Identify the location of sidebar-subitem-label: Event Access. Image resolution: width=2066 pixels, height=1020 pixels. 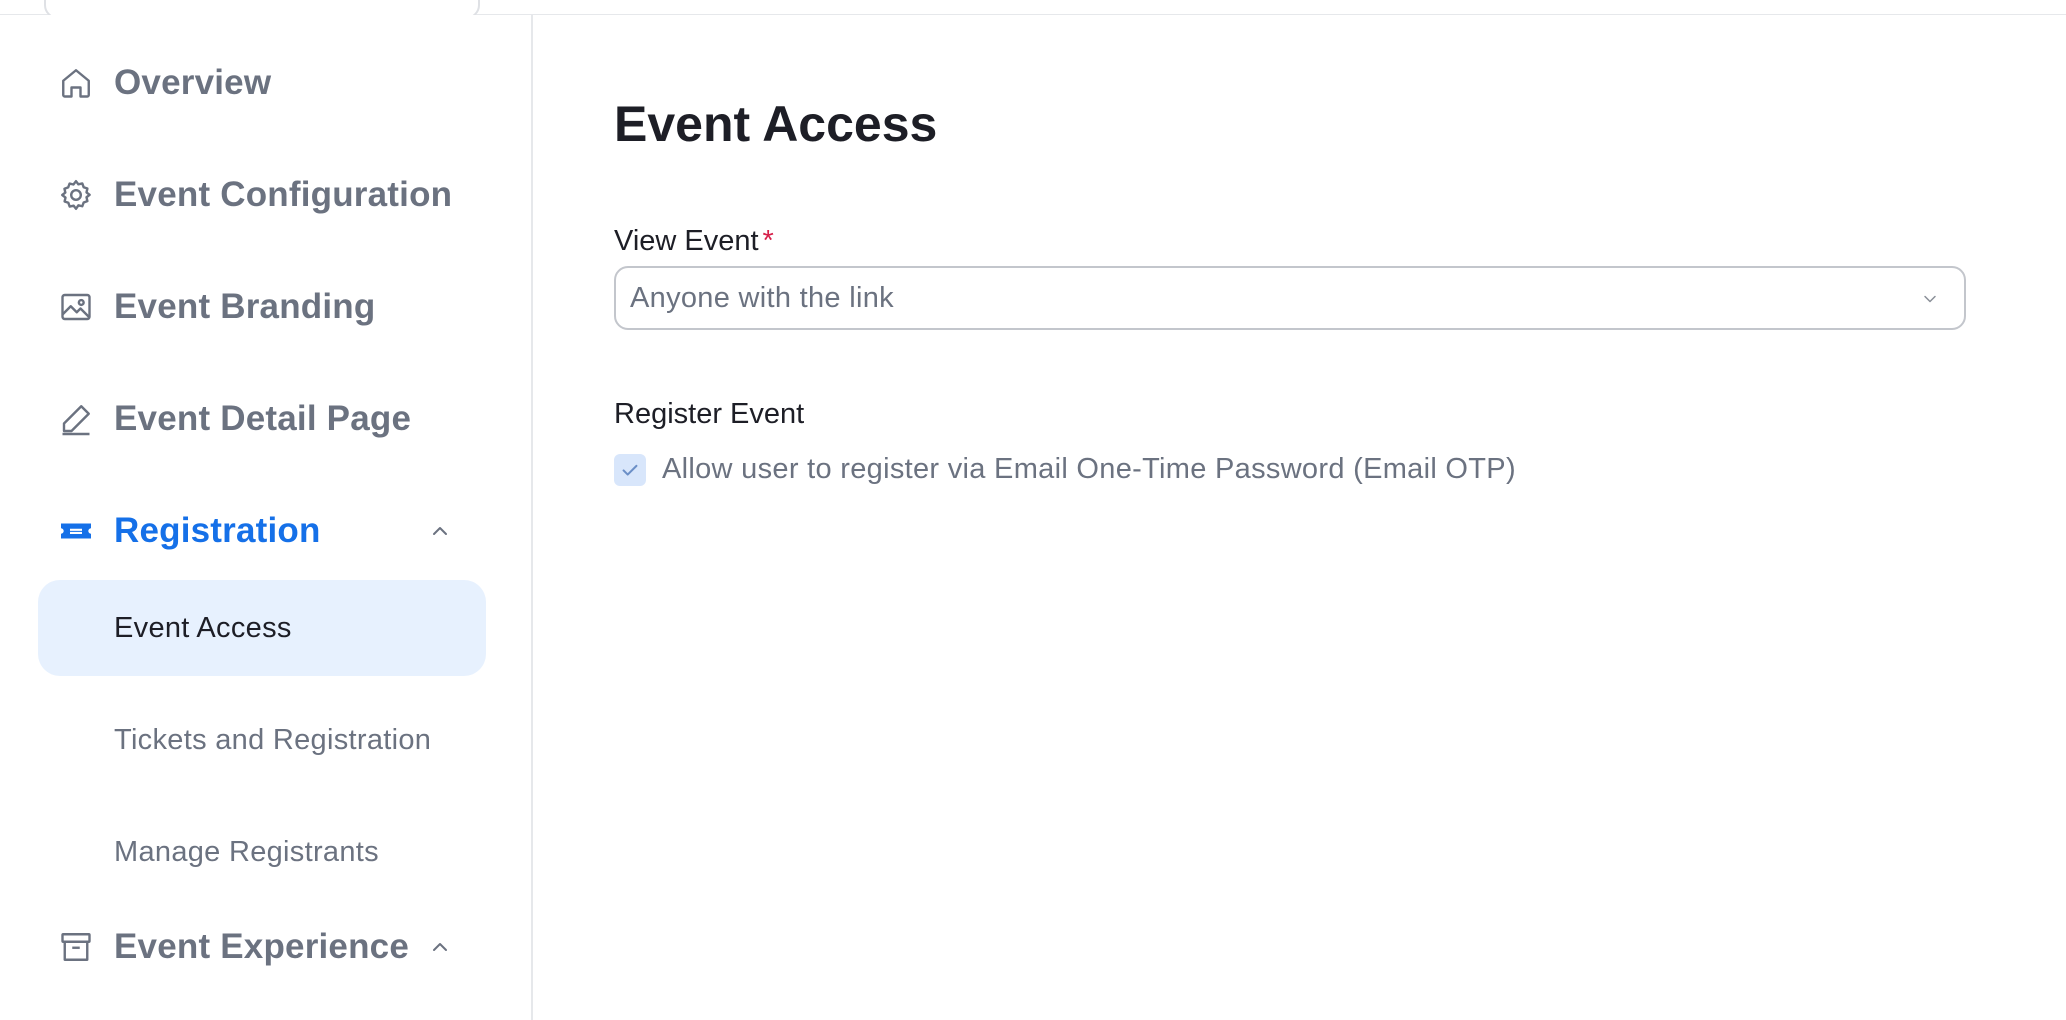
(203, 627).